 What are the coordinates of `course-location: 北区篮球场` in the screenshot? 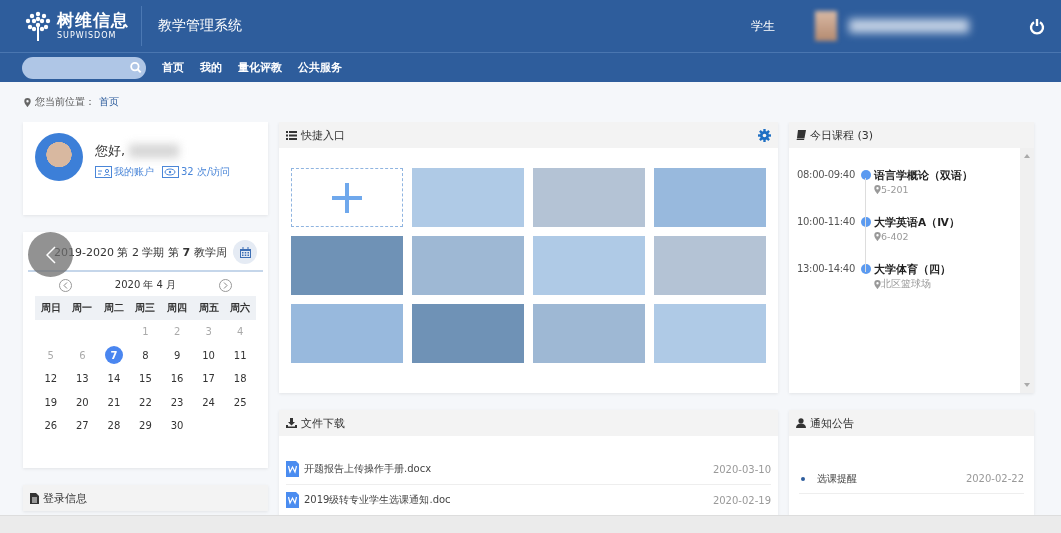 It's located at (906, 284).